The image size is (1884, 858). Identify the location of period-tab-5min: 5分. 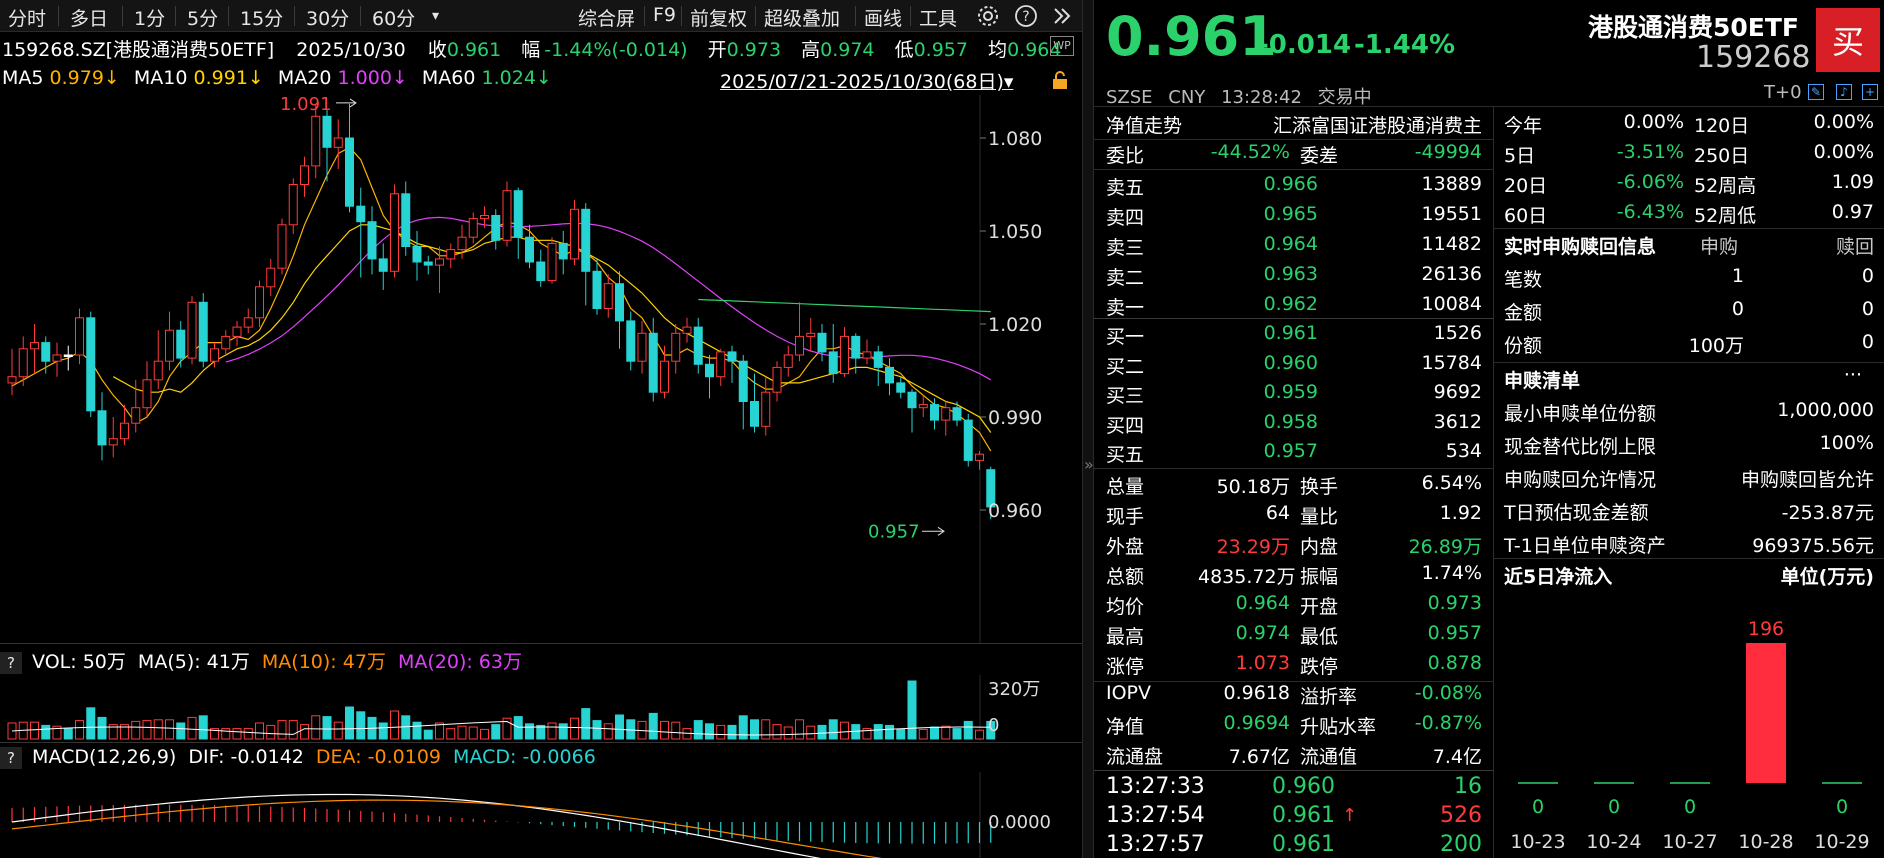
(202, 17).